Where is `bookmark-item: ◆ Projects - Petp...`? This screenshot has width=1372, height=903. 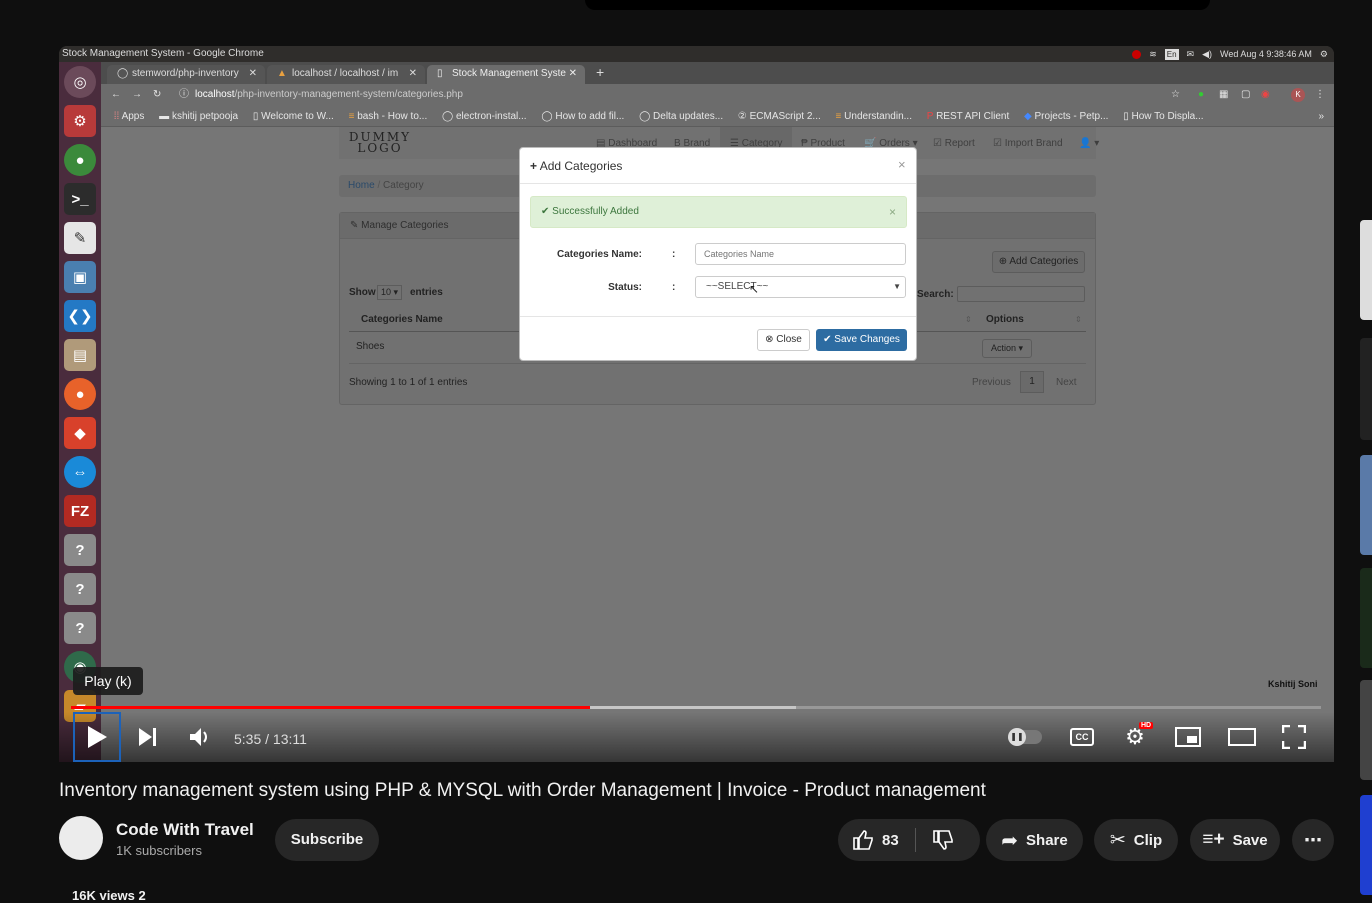 bookmark-item: ◆ Projects - Petp... is located at coordinates (1066, 116).